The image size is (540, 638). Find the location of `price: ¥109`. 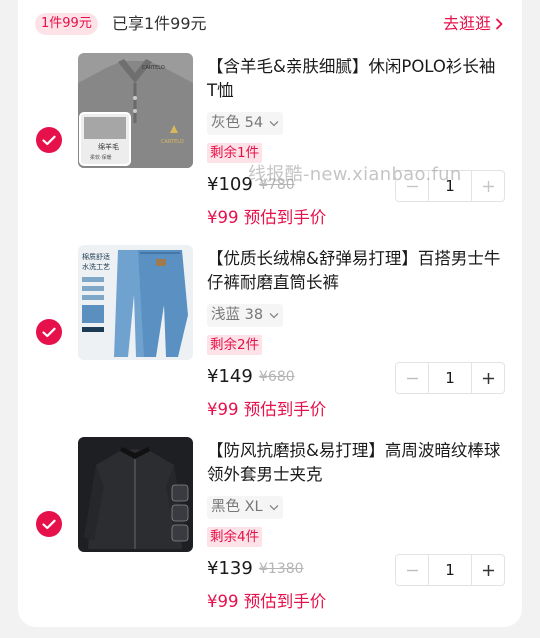

price: ¥109 is located at coordinates (230, 184).